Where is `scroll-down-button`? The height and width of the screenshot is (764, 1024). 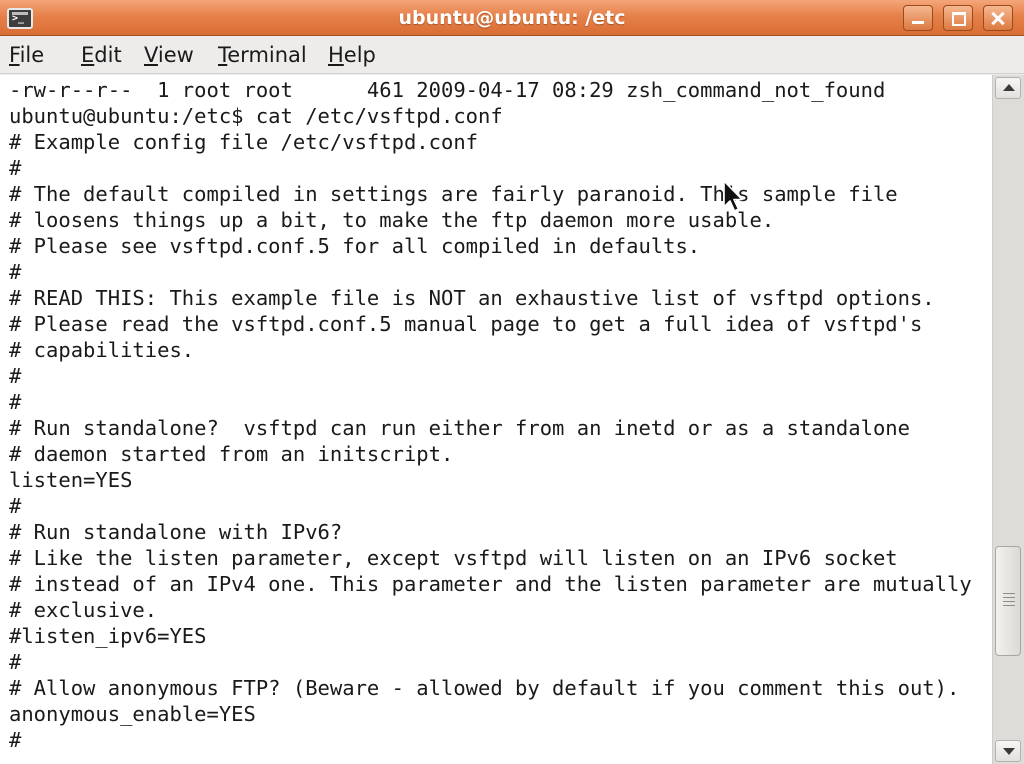 scroll-down-button is located at coordinates (1008, 751).